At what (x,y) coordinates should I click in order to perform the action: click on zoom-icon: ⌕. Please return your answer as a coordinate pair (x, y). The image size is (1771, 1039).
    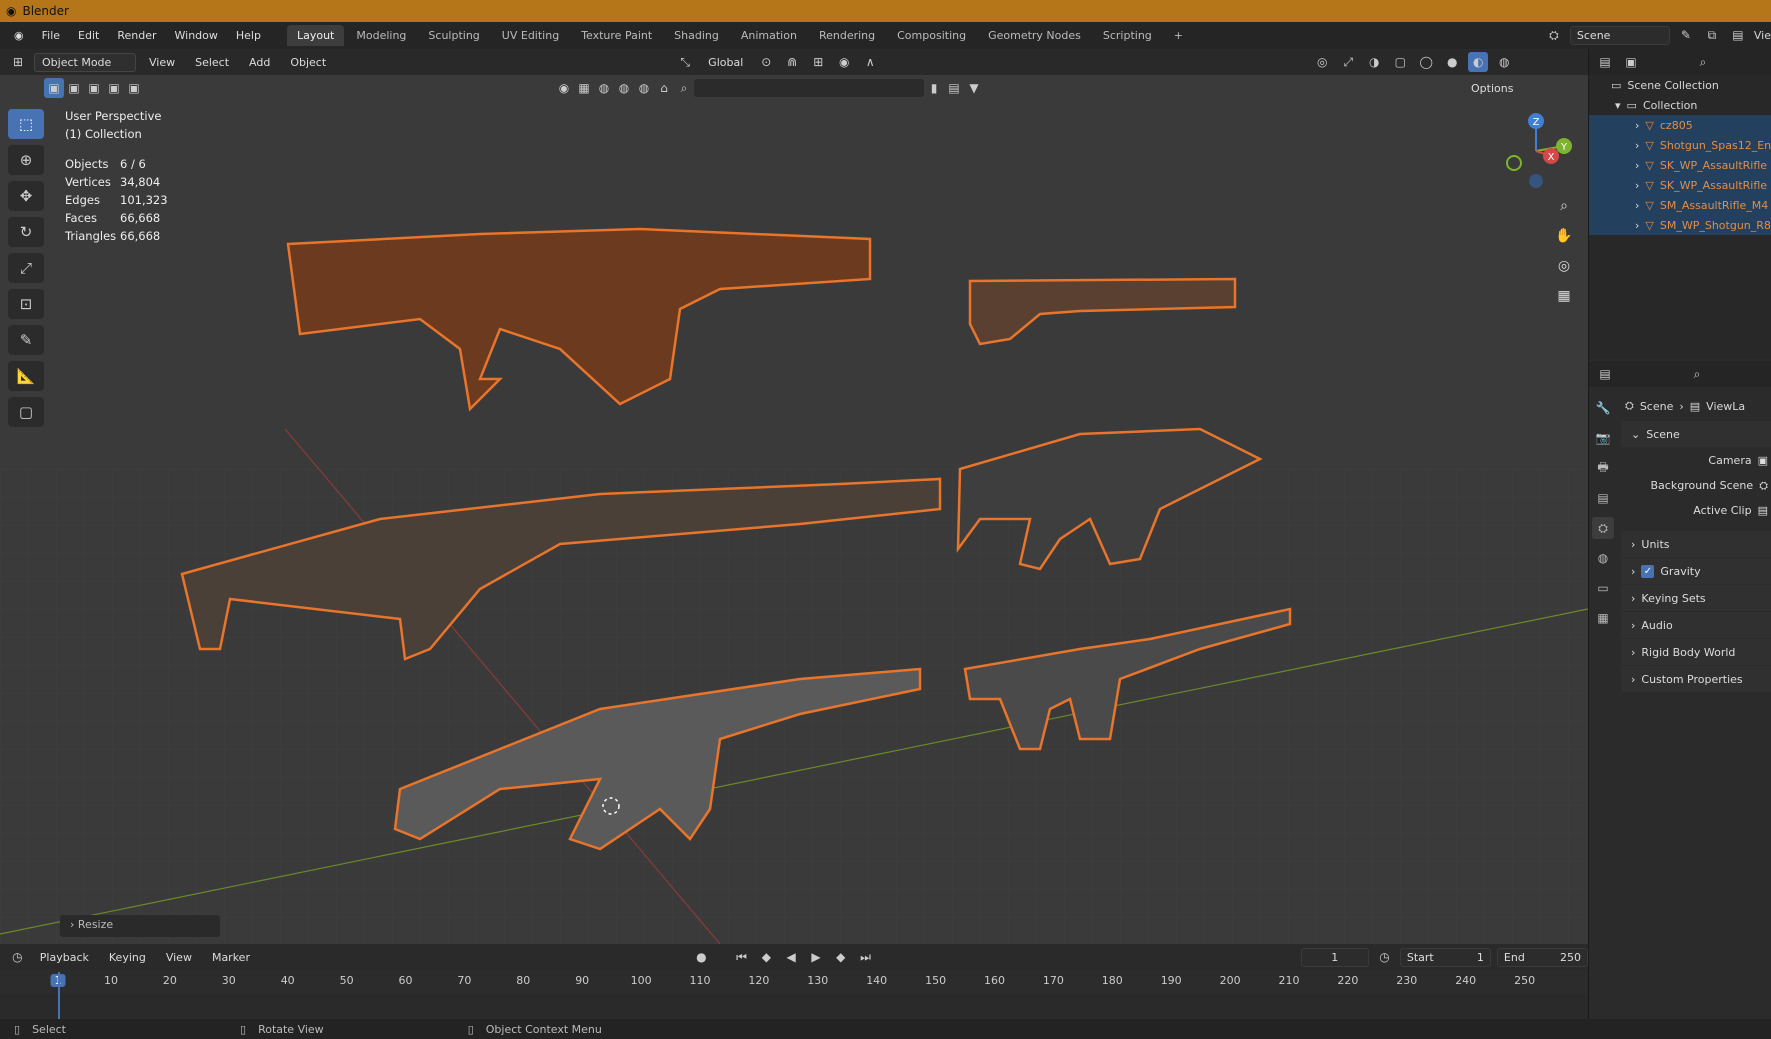
    Looking at the image, I should click on (1564, 206).